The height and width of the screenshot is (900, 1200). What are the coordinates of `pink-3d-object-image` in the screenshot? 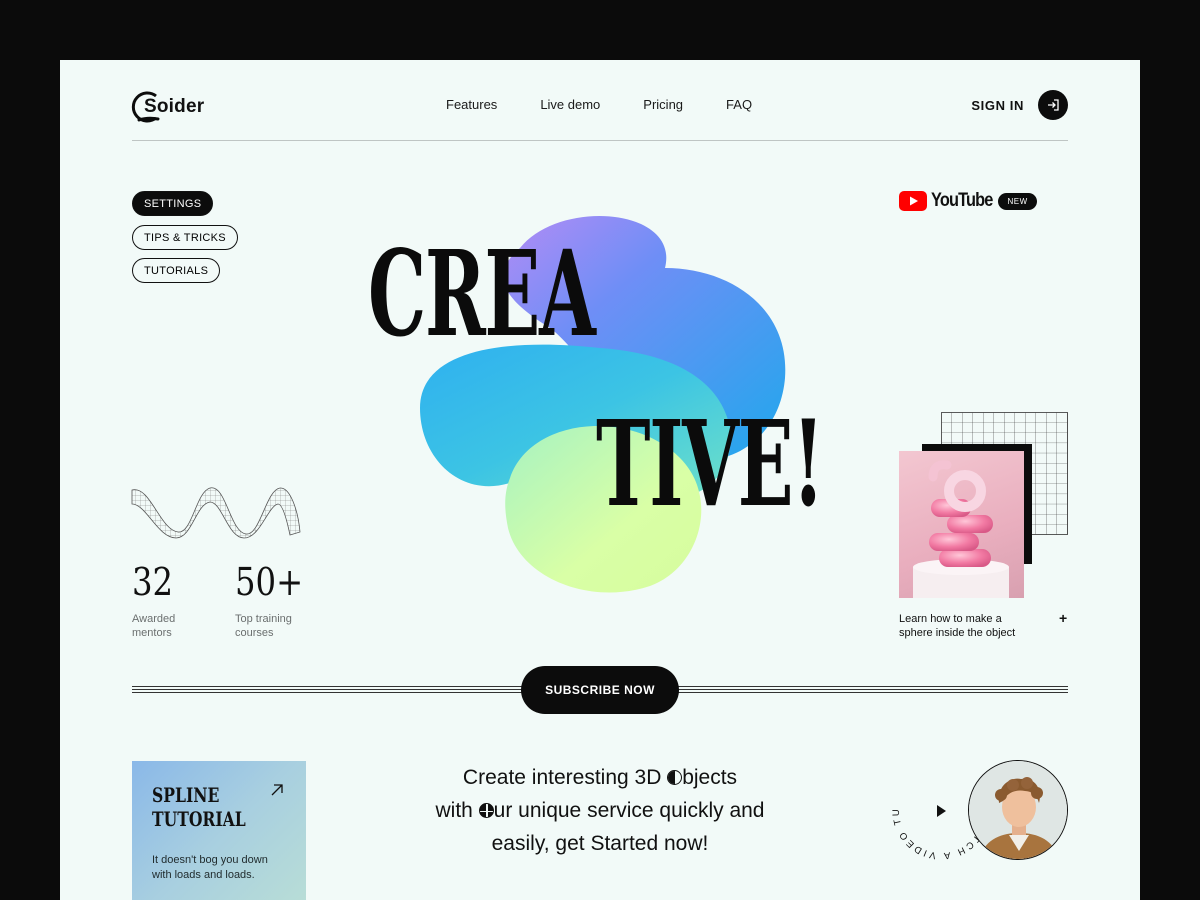 It's located at (961, 524).